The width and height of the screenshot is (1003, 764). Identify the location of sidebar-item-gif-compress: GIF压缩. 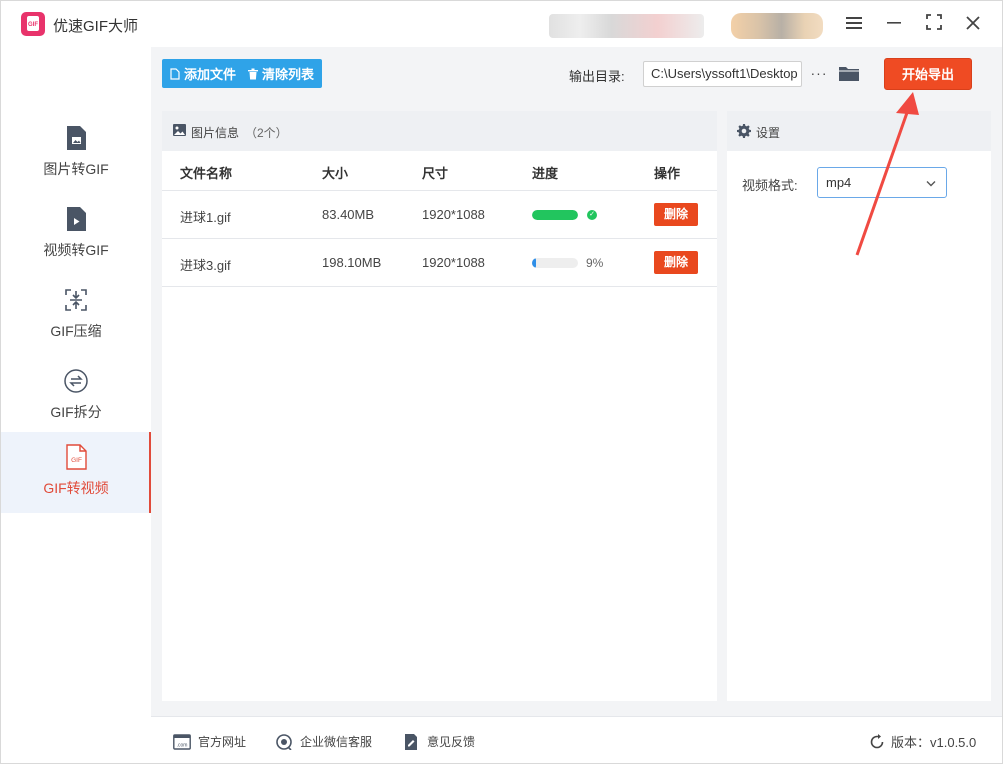
(76, 315).